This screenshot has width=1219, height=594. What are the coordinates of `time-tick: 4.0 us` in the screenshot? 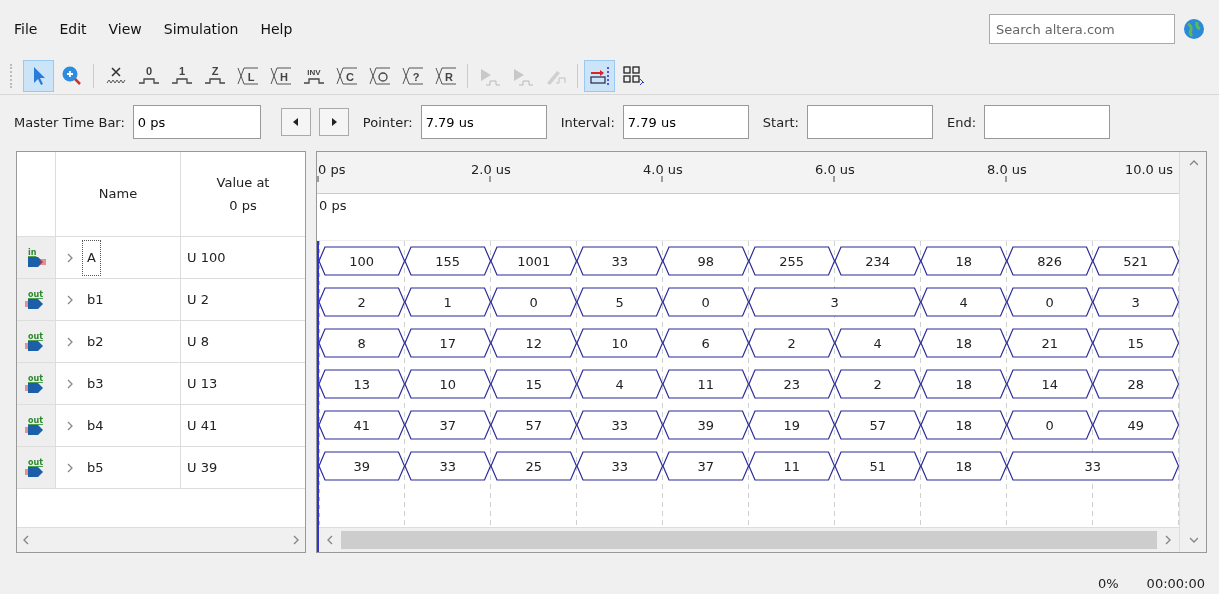 It's located at (663, 172).